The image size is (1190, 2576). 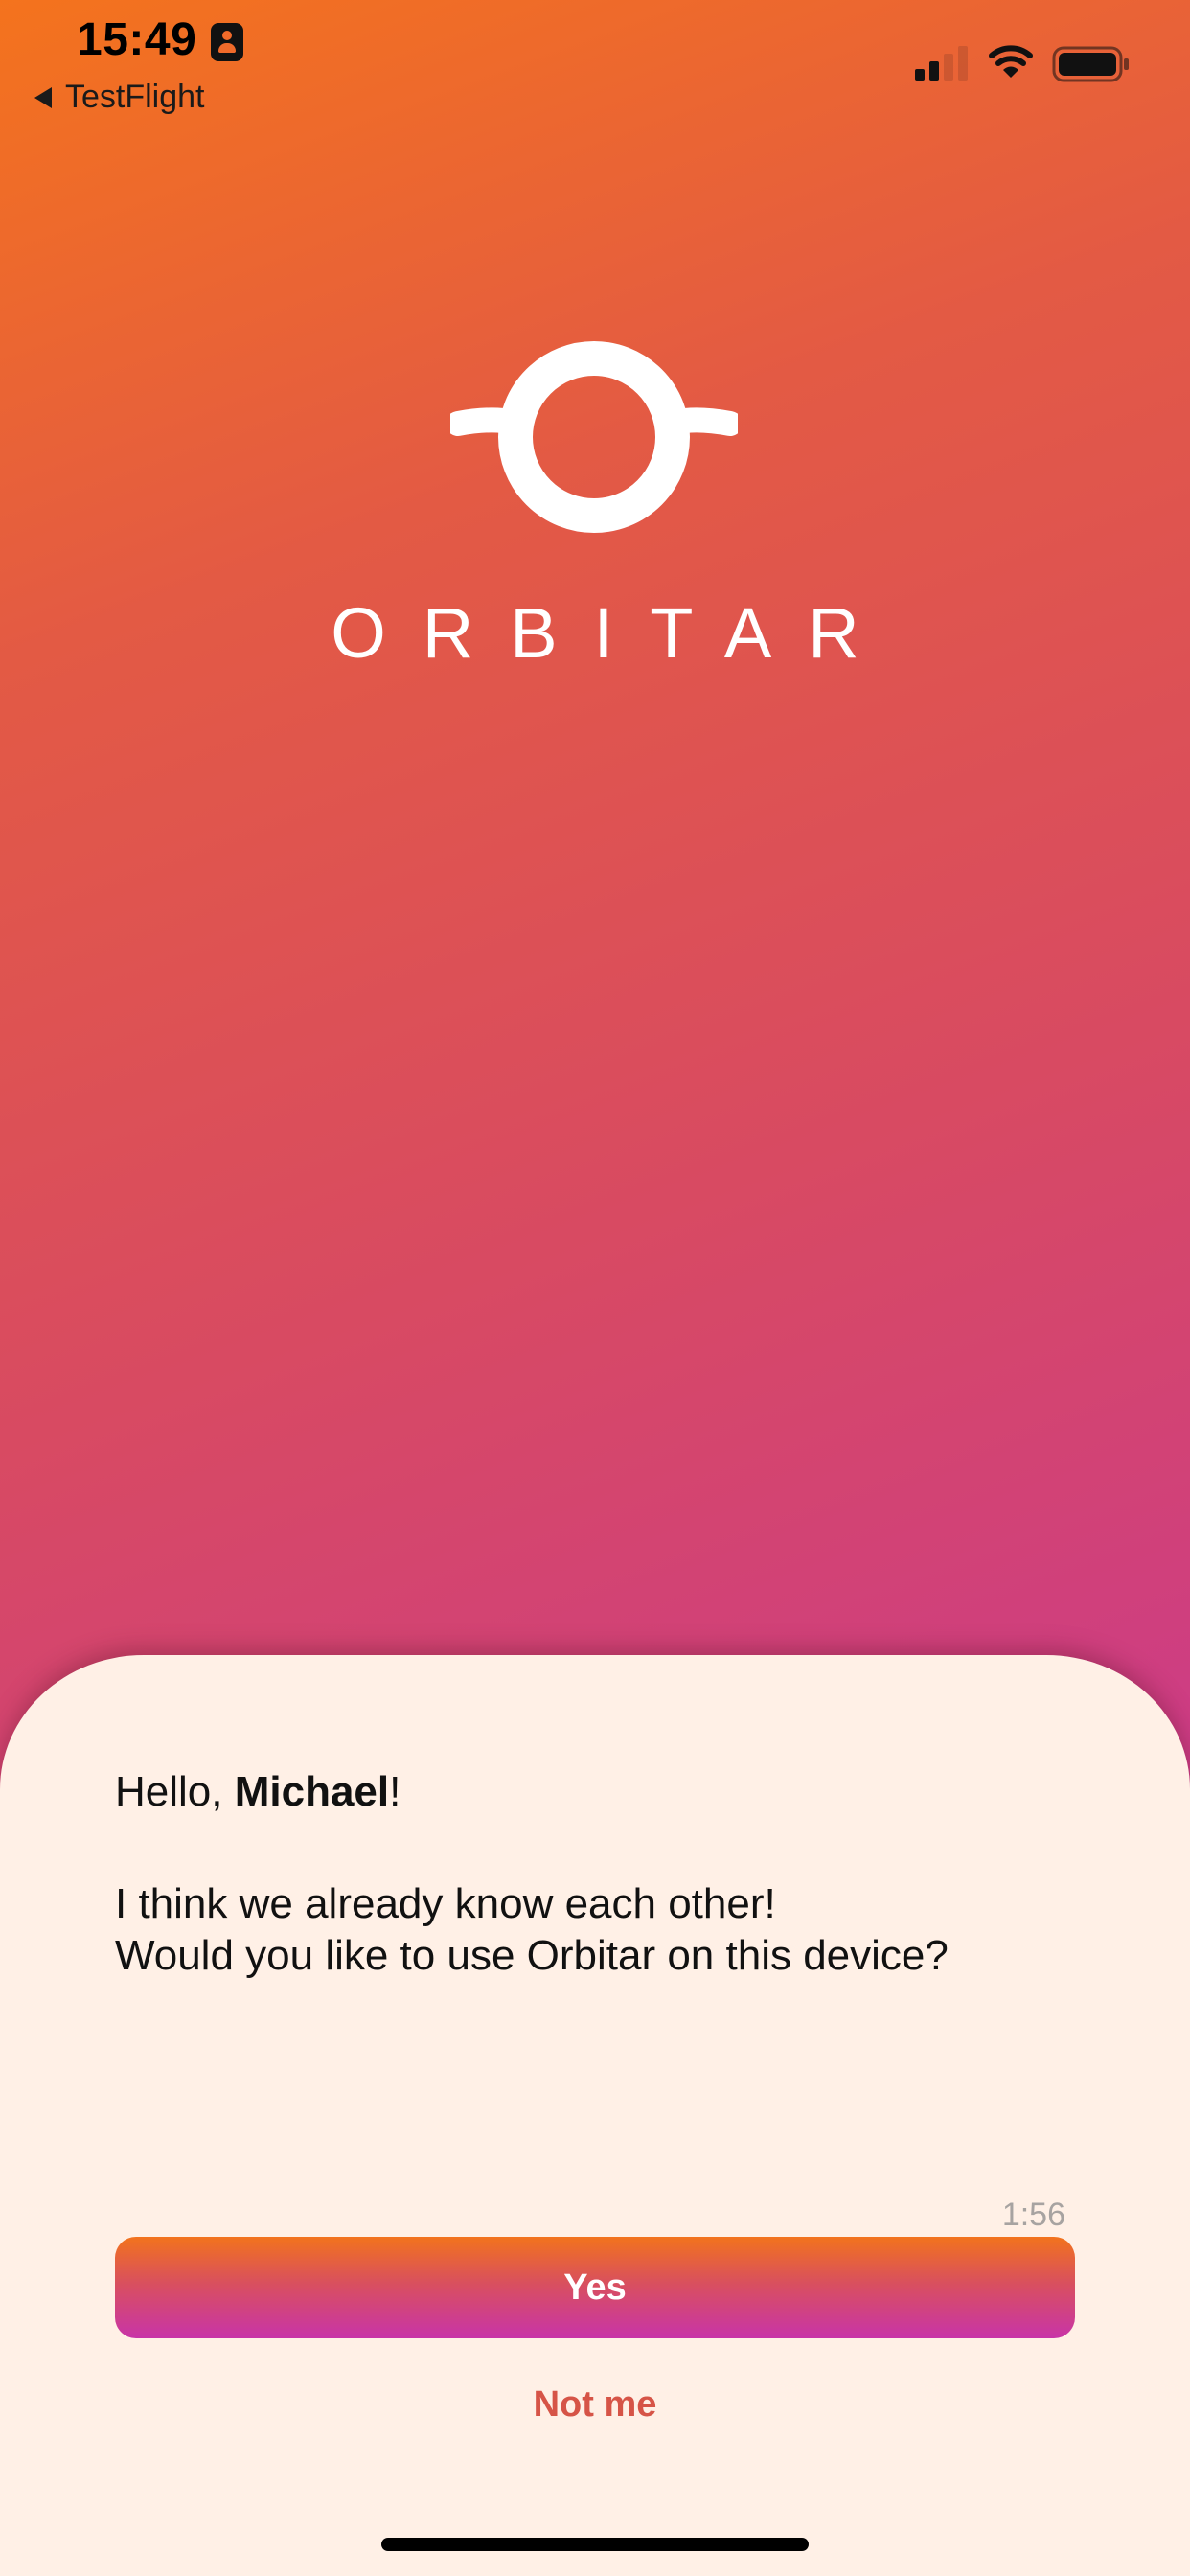 I want to click on user-name: Michael, so click(x=312, y=1791).